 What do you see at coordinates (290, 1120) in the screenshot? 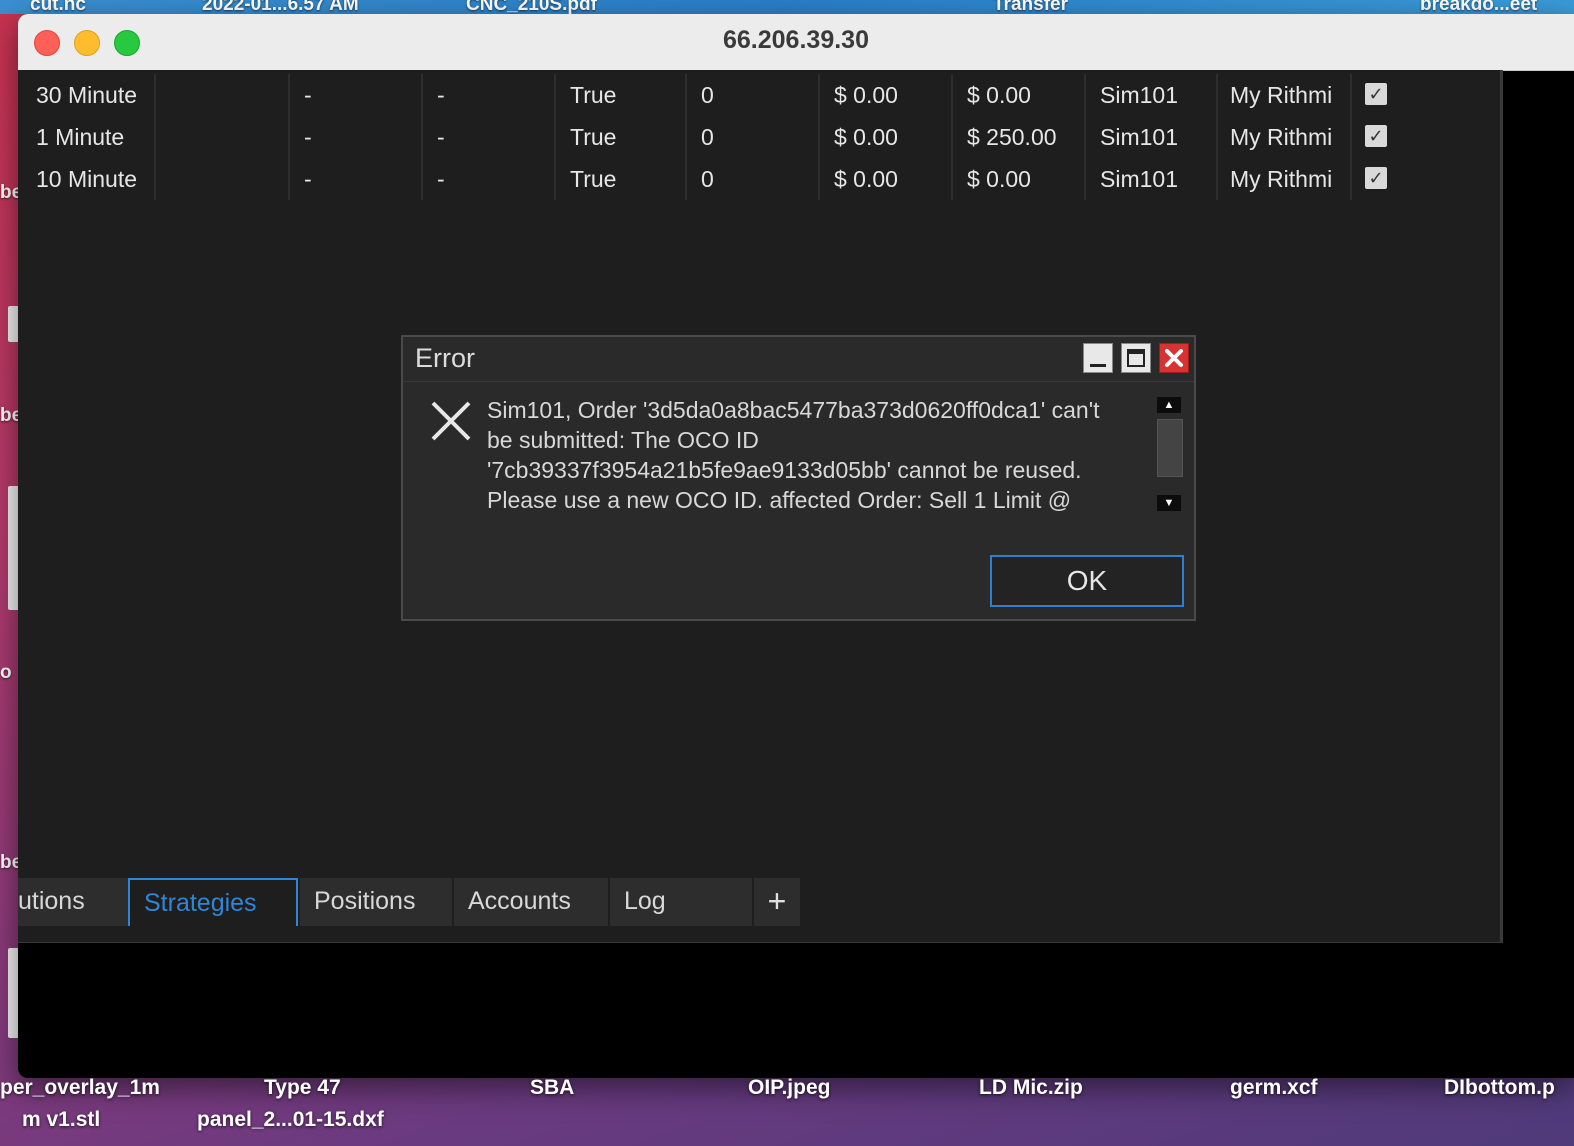
I see `desktop-file-label: panel_2...01-15.dxf` at bounding box center [290, 1120].